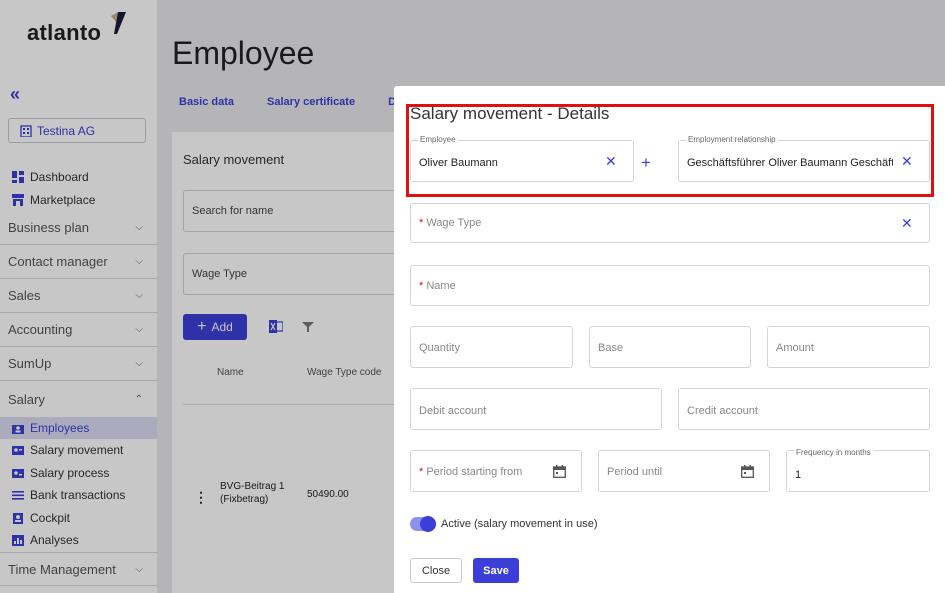  What do you see at coordinates (670, 223) in the screenshot?
I see `wage-type-select: * Wage Type ✕` at bounding box center [670, 223].